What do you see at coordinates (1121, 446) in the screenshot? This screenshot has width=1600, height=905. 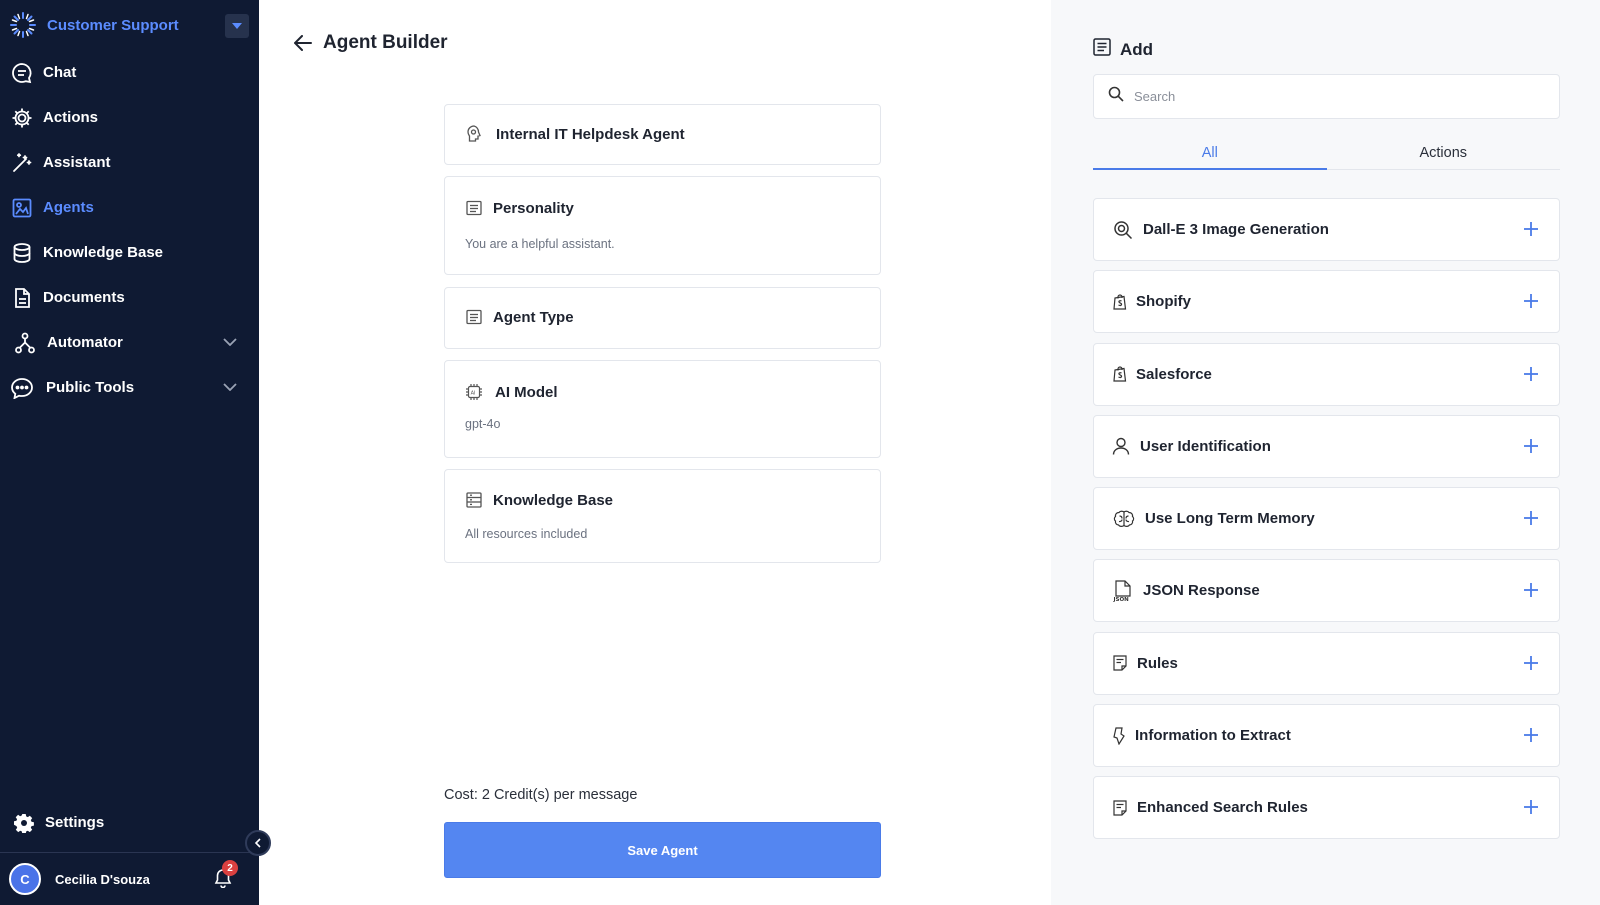 I see `user-icon` at bounding box center [1121, 446].